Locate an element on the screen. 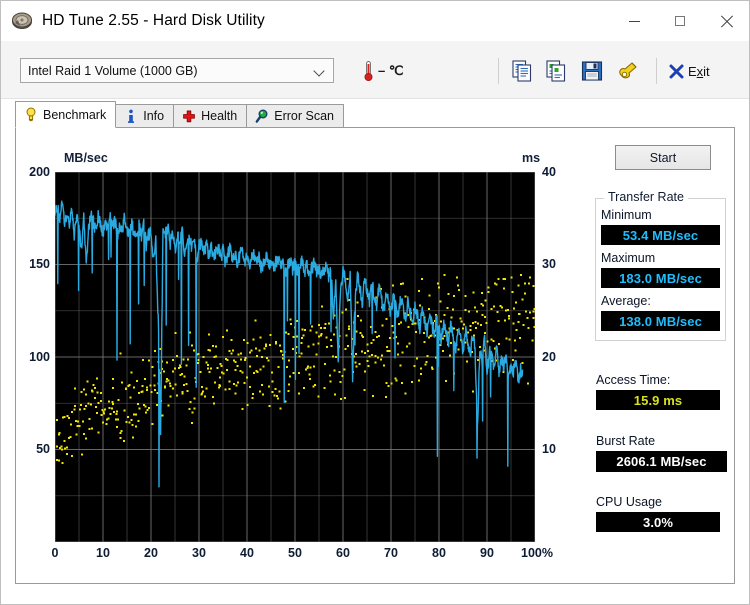  minimum-value: 53.4 MB/sec is located at coordinates (660, 235).